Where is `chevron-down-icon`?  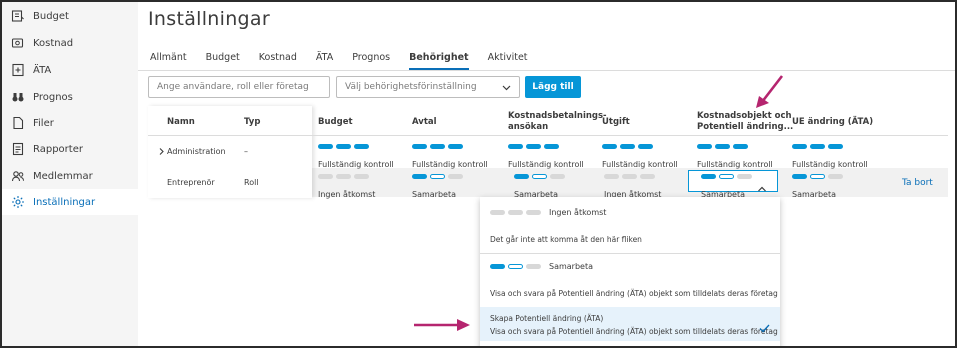
chevron-down-icon is located at coordinates (506, 89).